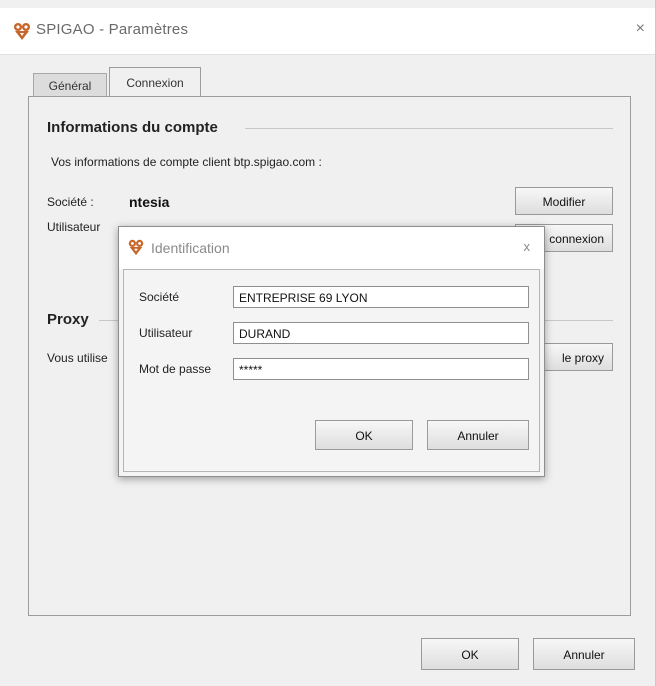 The width and height of the screenshot is (656, 686). Describe the element at coordinates (584, 654) in the screenshot. I see `cancel-button: Annuler` at that location.